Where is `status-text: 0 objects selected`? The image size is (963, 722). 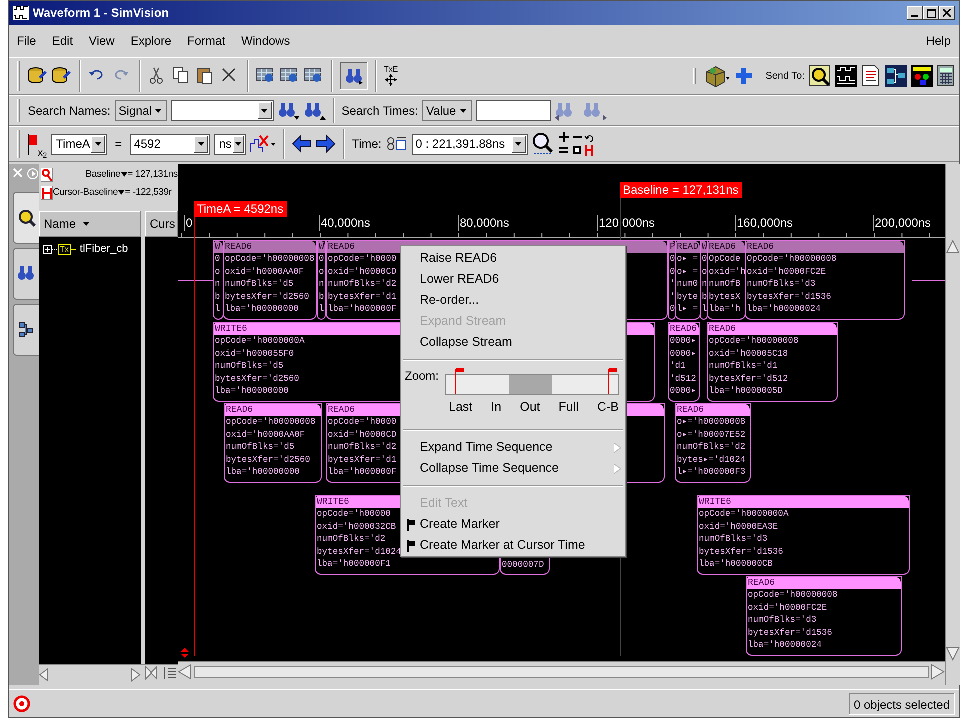 status-text: 0 objects selected is located at coordinates (901, 703).